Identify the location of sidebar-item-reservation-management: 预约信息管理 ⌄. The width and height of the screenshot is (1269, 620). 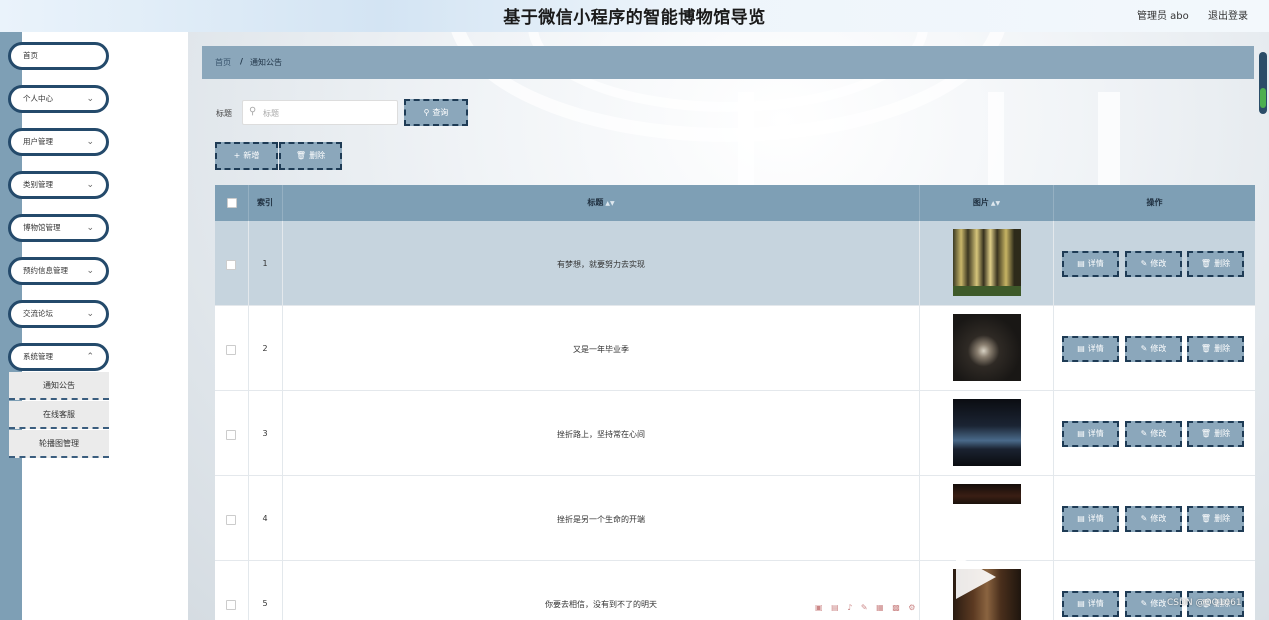
(58, 271).